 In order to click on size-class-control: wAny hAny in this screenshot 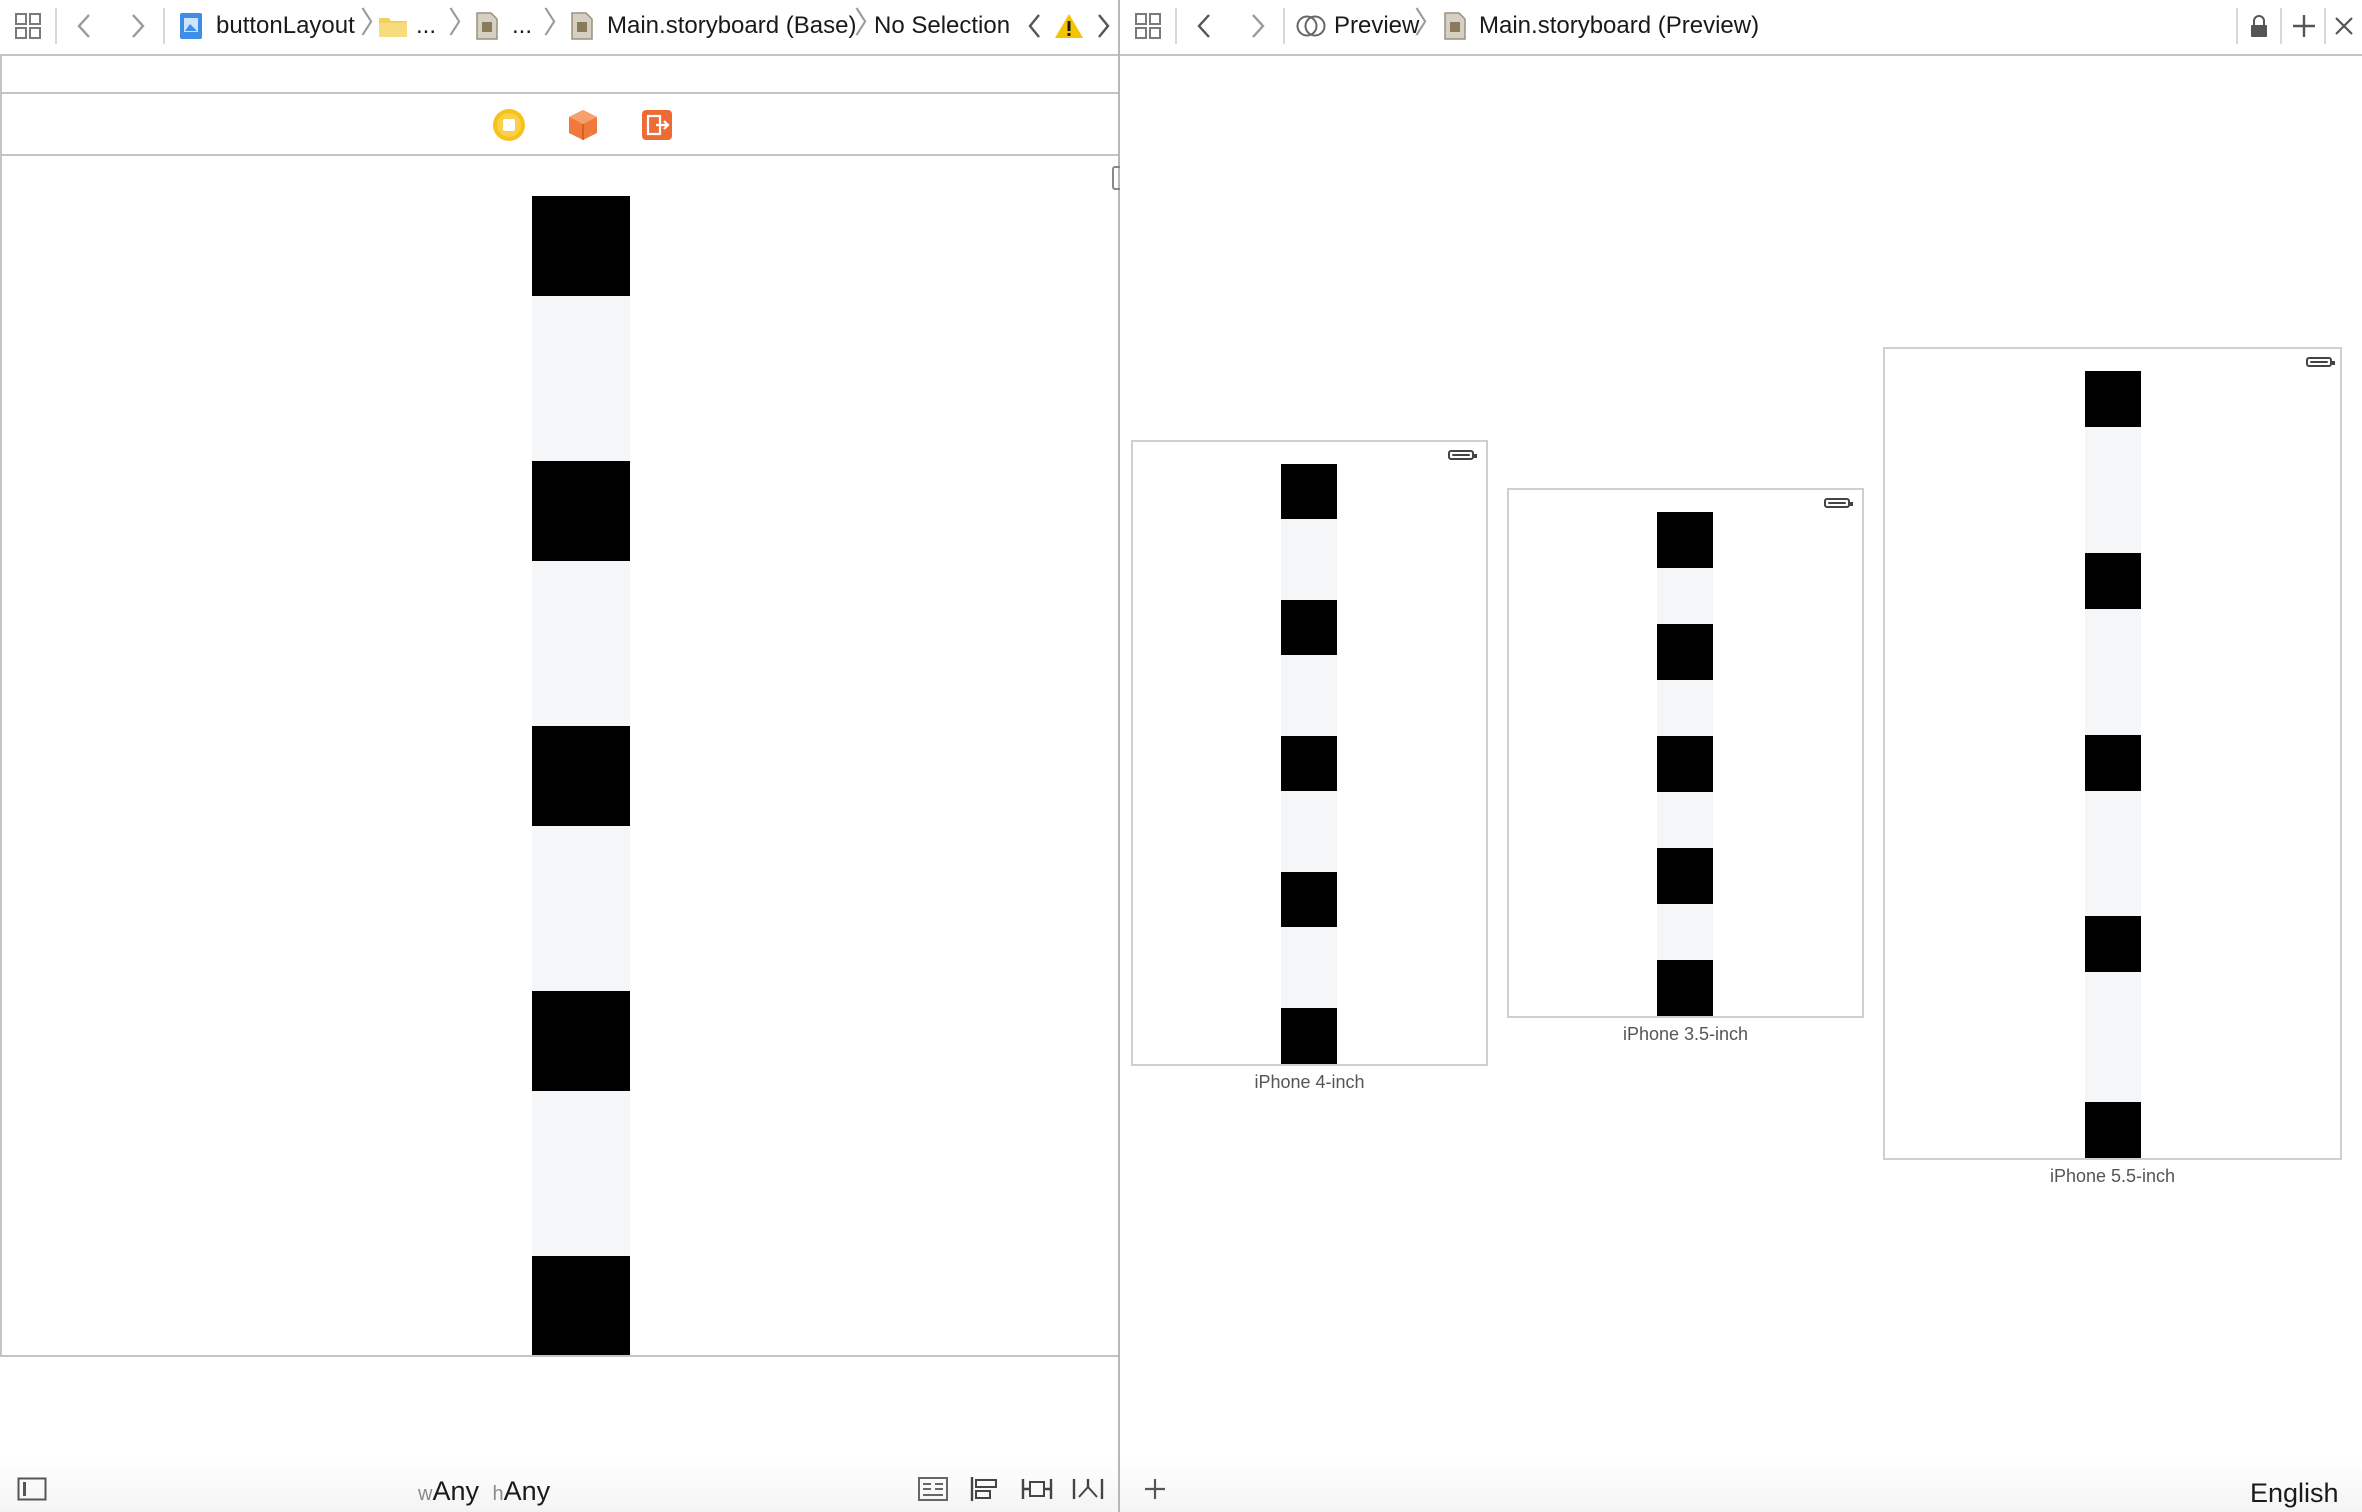, I will do `click(484, 1491)`.